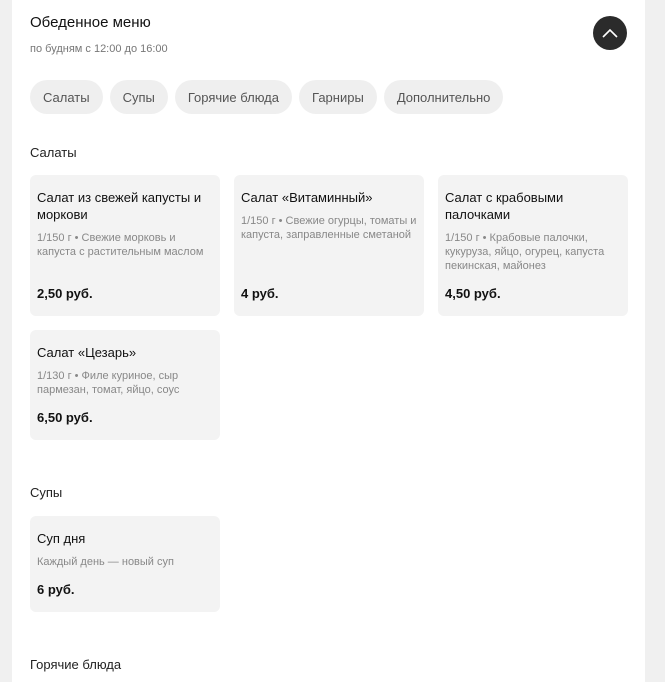 The width and height of the screenshot is (665, 682). Describe the element at coordinates (260, 293) in the screenshot. I see `menu-item-price: 4 руб.` at that location.